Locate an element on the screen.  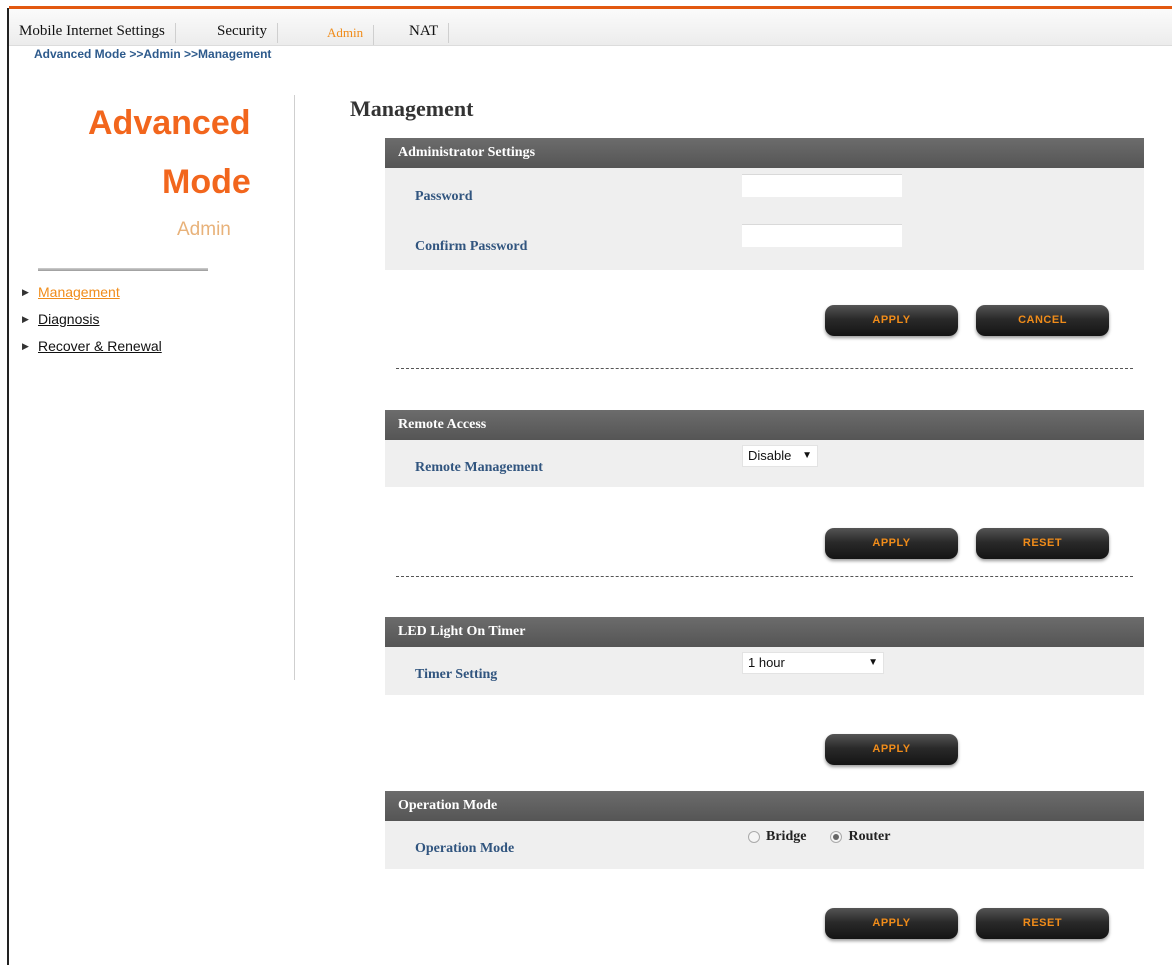
tab-admin: Admin is located at coordinates (346, 35).